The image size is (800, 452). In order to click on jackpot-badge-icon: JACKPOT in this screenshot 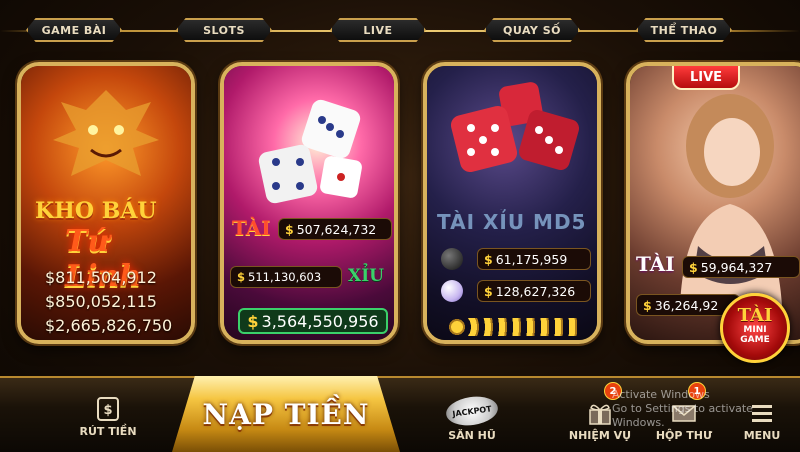, I will do `click(472, 411)`.